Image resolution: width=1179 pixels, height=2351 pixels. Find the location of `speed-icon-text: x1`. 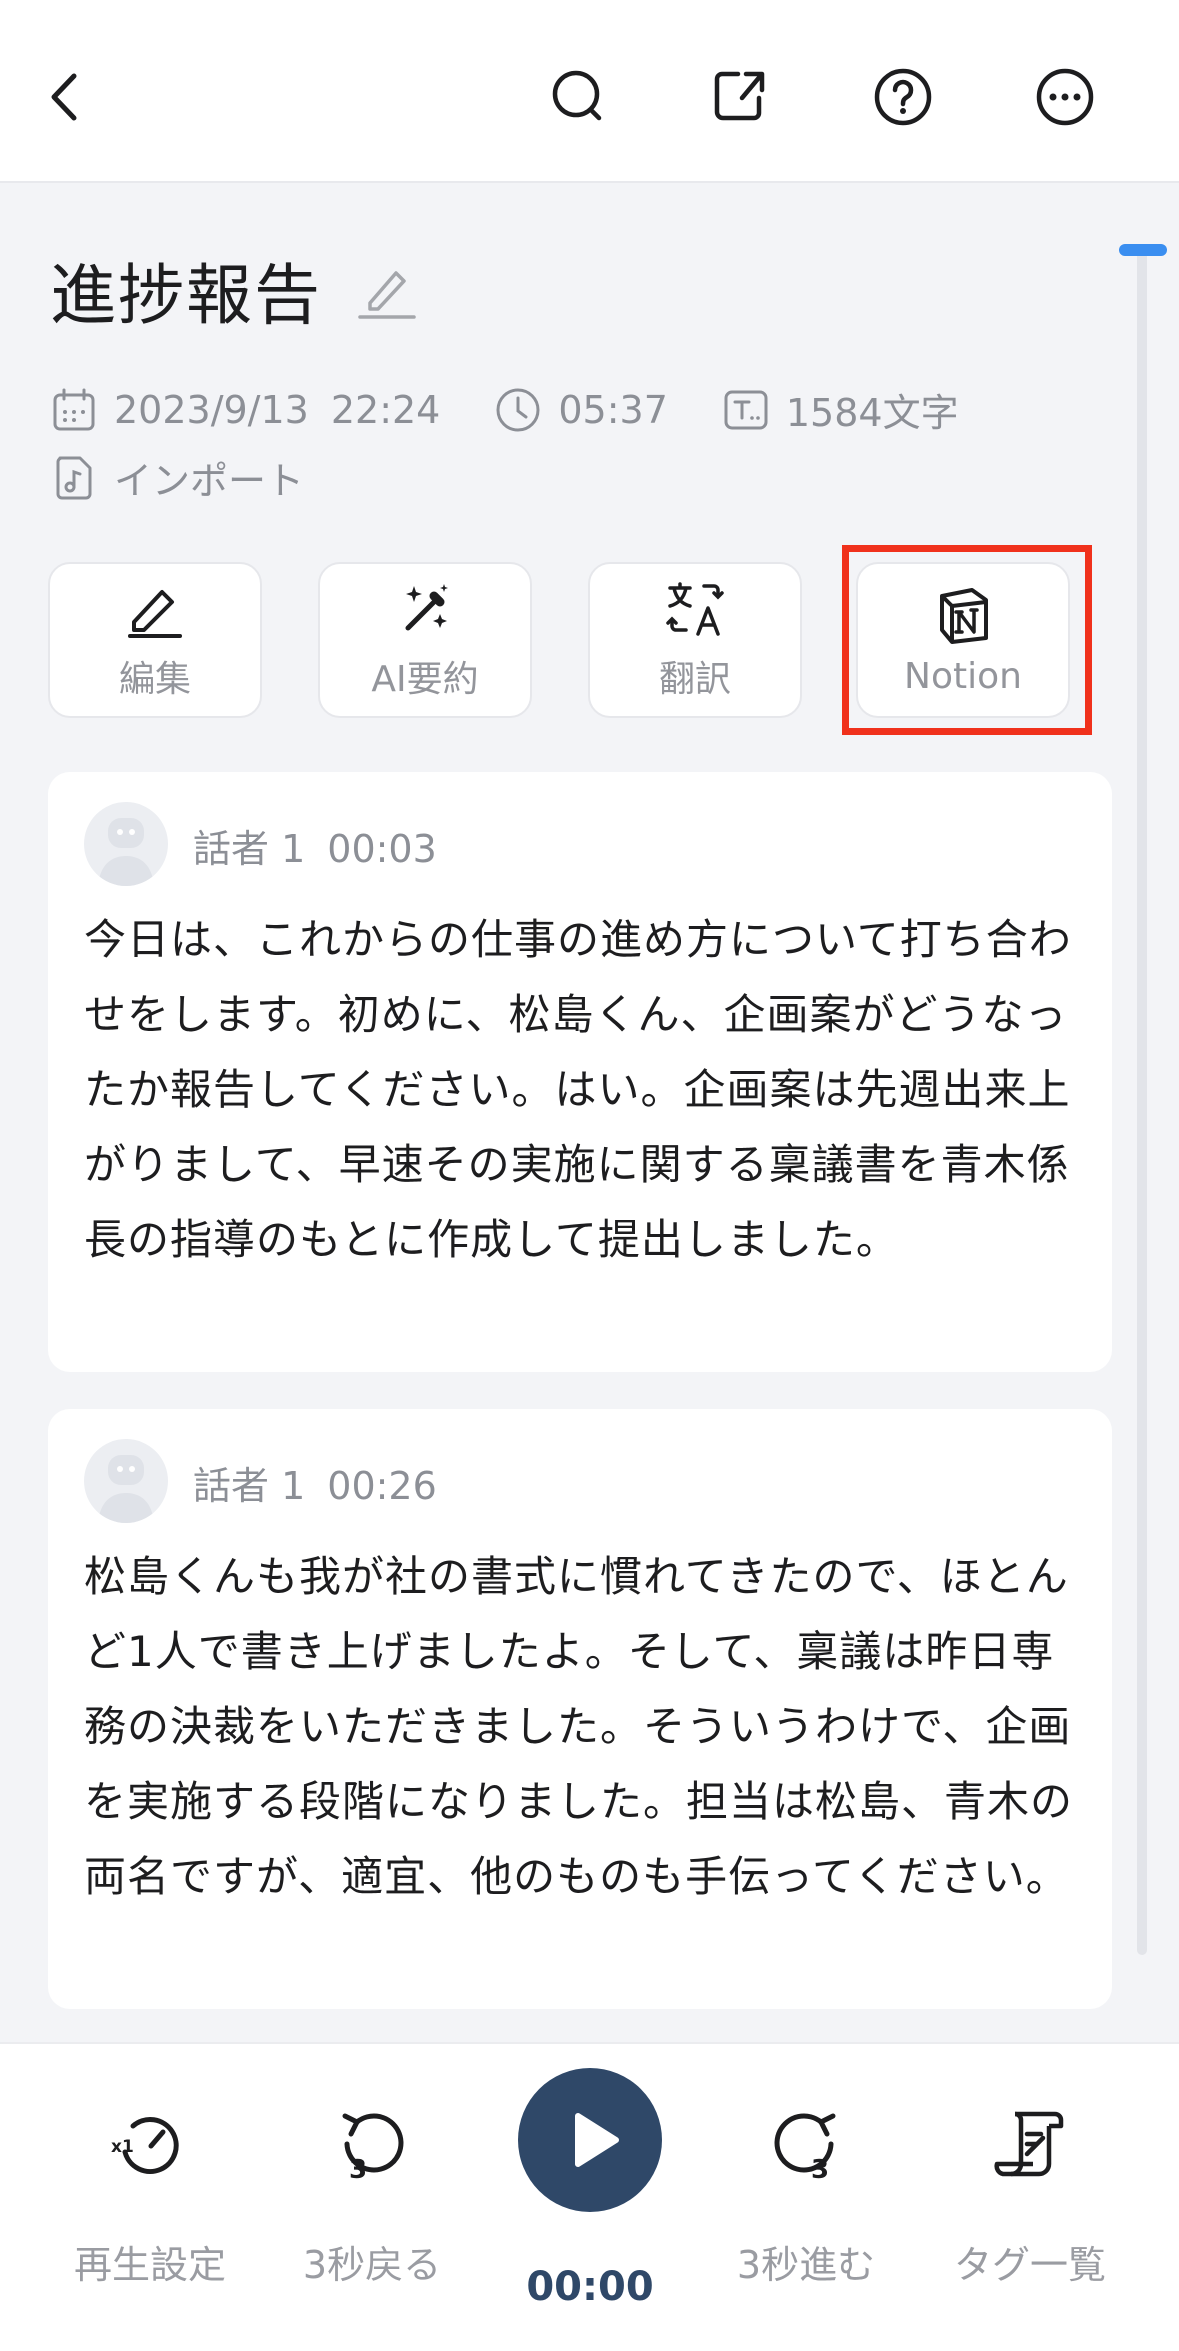

speed-icon-text: x1 is located at coordinates (122, 2147).